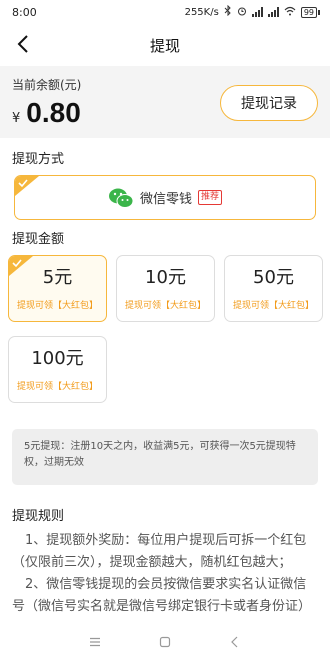 The width and height of the screenshot is (330, 660). I want to click on amount-option-100: 100元 提现可领【大红包】, so click(57, 369).